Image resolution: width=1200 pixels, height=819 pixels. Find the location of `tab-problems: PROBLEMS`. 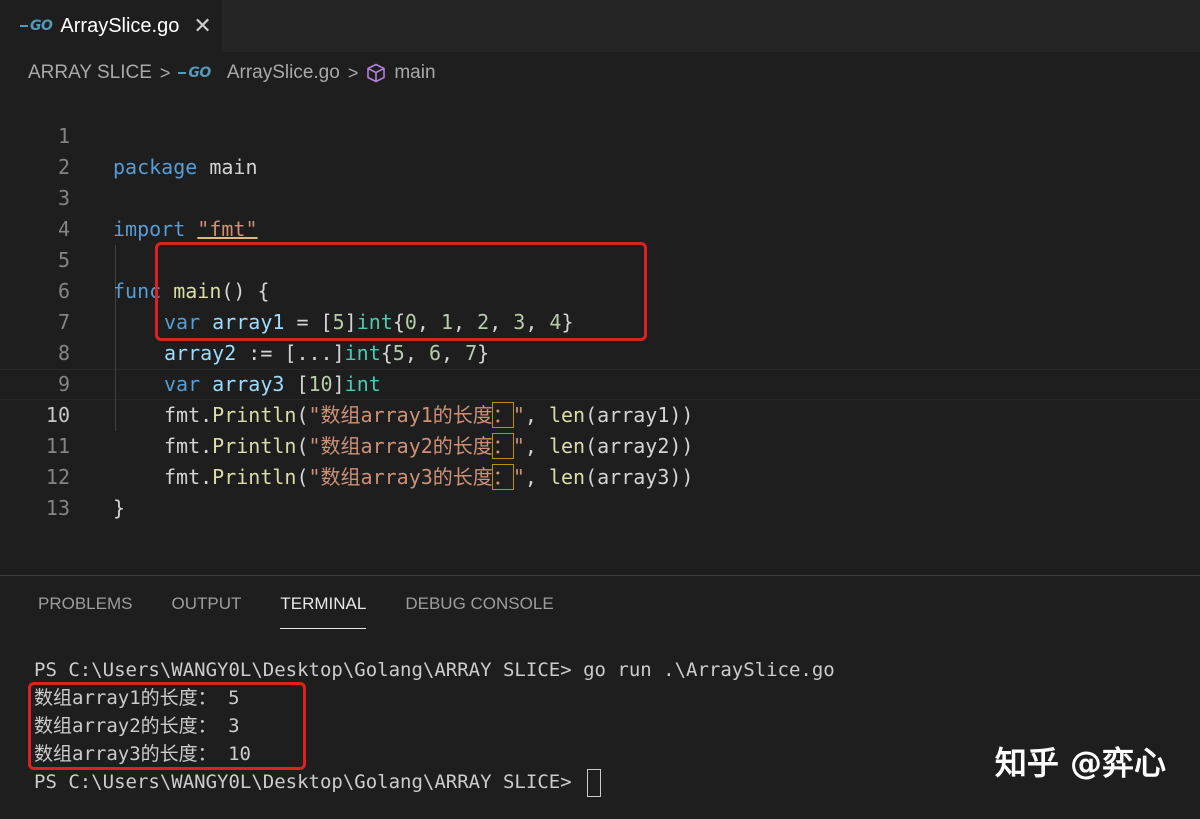

tab-problems: PROBLEMS is located at coordinates (85, 611).